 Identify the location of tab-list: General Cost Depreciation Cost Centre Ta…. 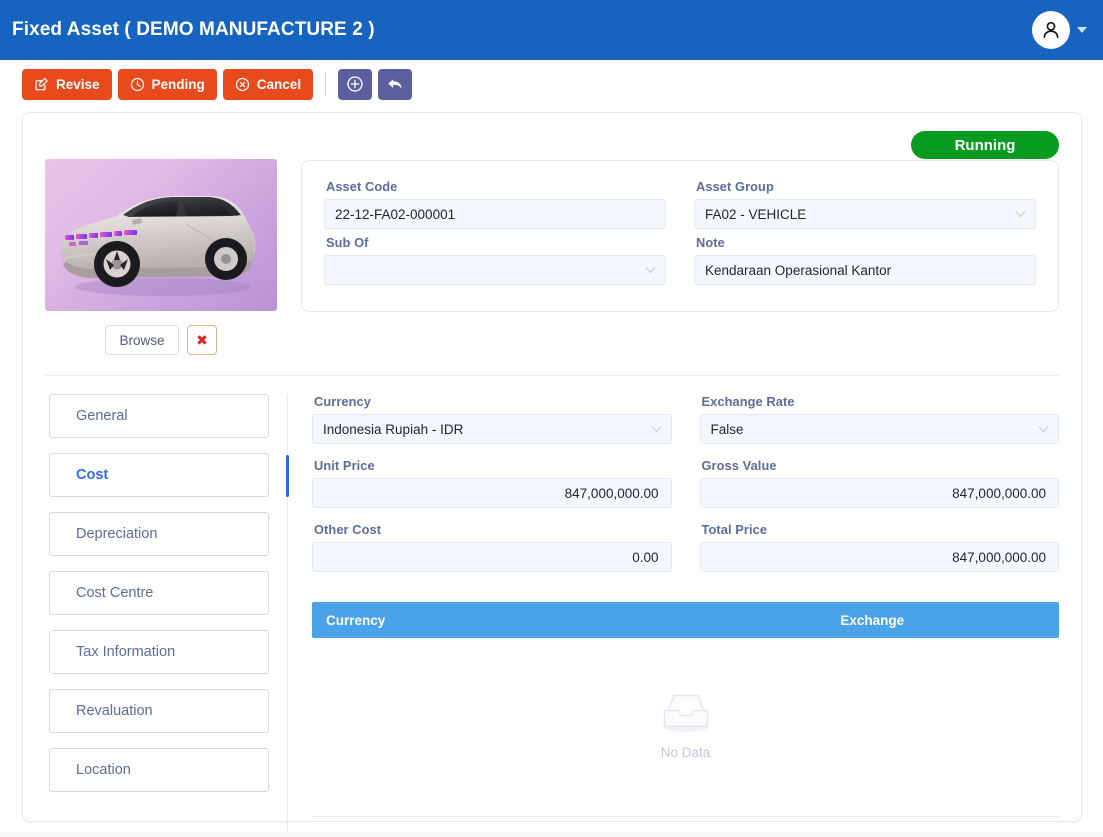
(156, 615).